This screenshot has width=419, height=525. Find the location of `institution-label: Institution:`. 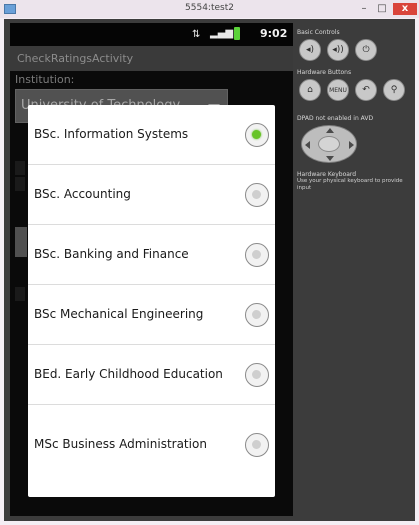

institution-label: Institution: is located at coordinates (45, 79).